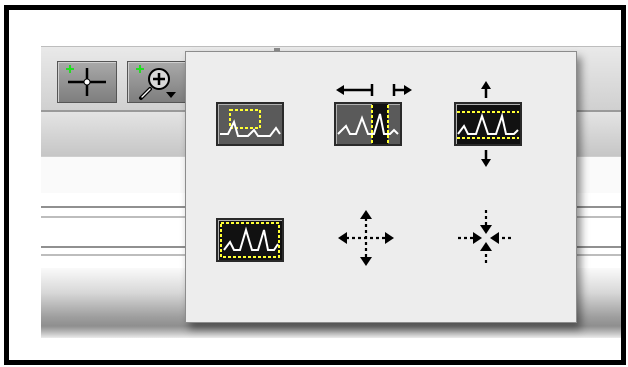  I want to click on zoom-in-all-directions-icon, so click(486, 238).